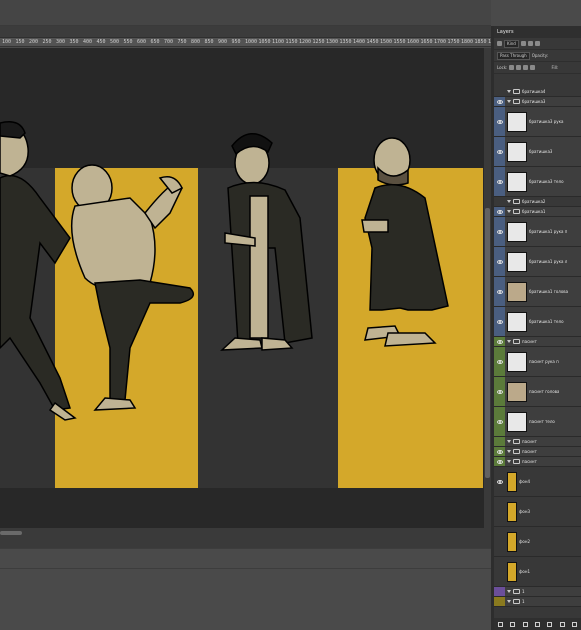 Image resolution: width=581 pixels, height=630 pixels. I want to click on layer-row: братишка1 рука л, so click(537, 262).